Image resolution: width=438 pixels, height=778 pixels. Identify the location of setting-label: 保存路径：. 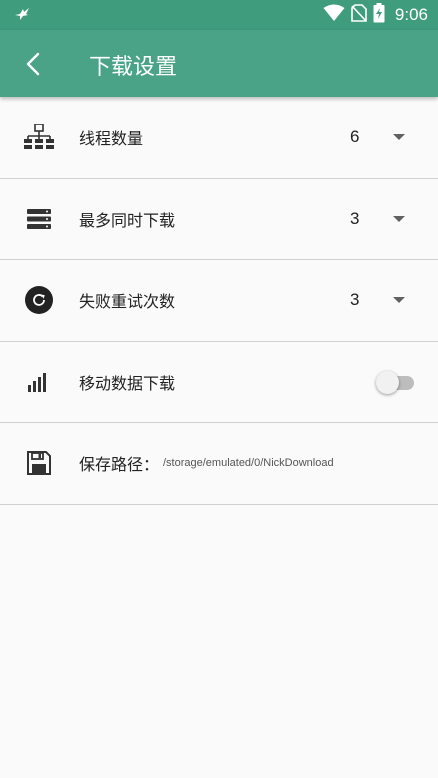
(119, 465).